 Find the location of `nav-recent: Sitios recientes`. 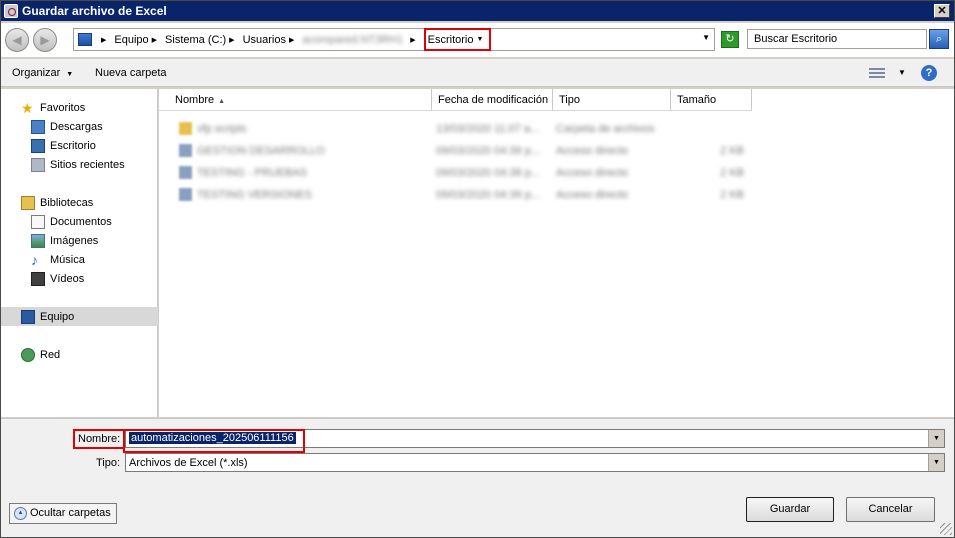

nav-recent: Sitios recientes is located at coordinates (79, 164).